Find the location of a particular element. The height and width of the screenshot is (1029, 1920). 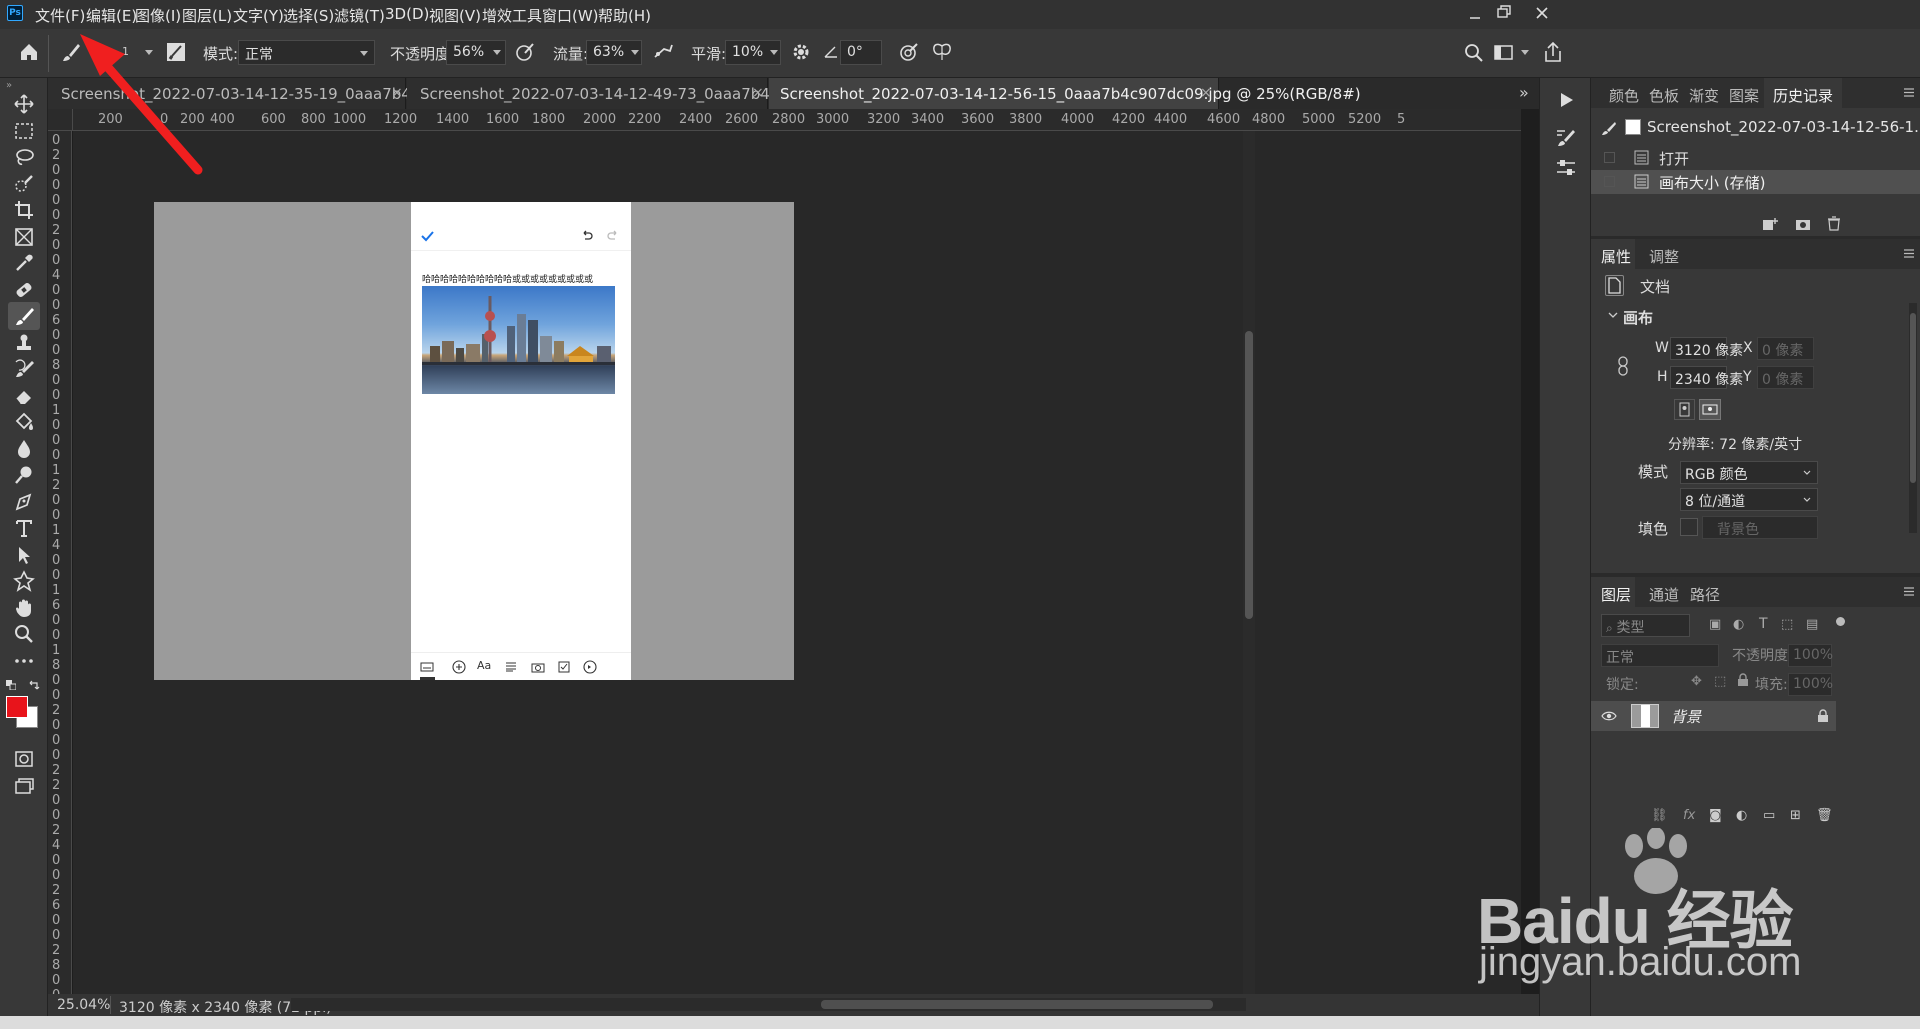

mode-select: 正常 is located at coordinates (306, 52).